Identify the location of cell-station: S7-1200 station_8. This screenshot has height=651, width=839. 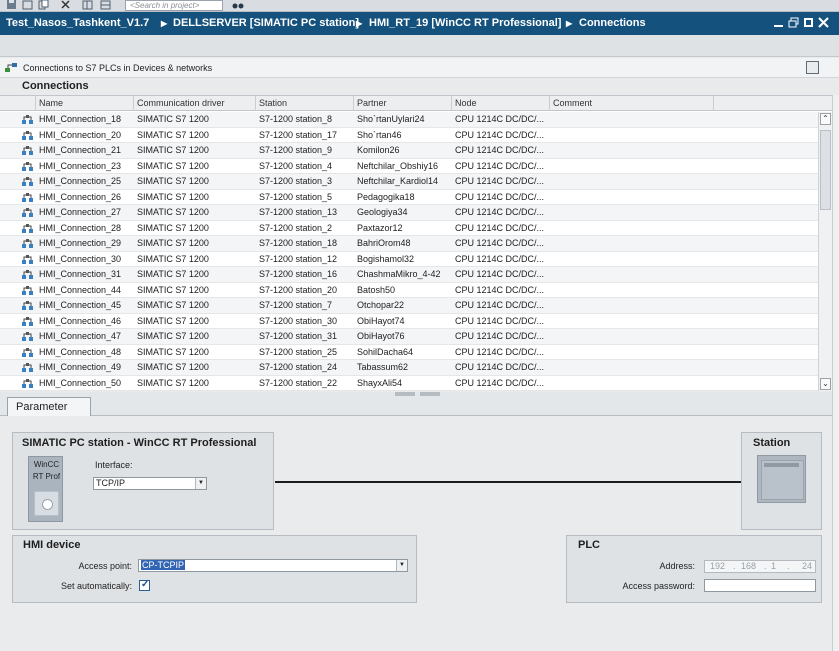
(305, 119).